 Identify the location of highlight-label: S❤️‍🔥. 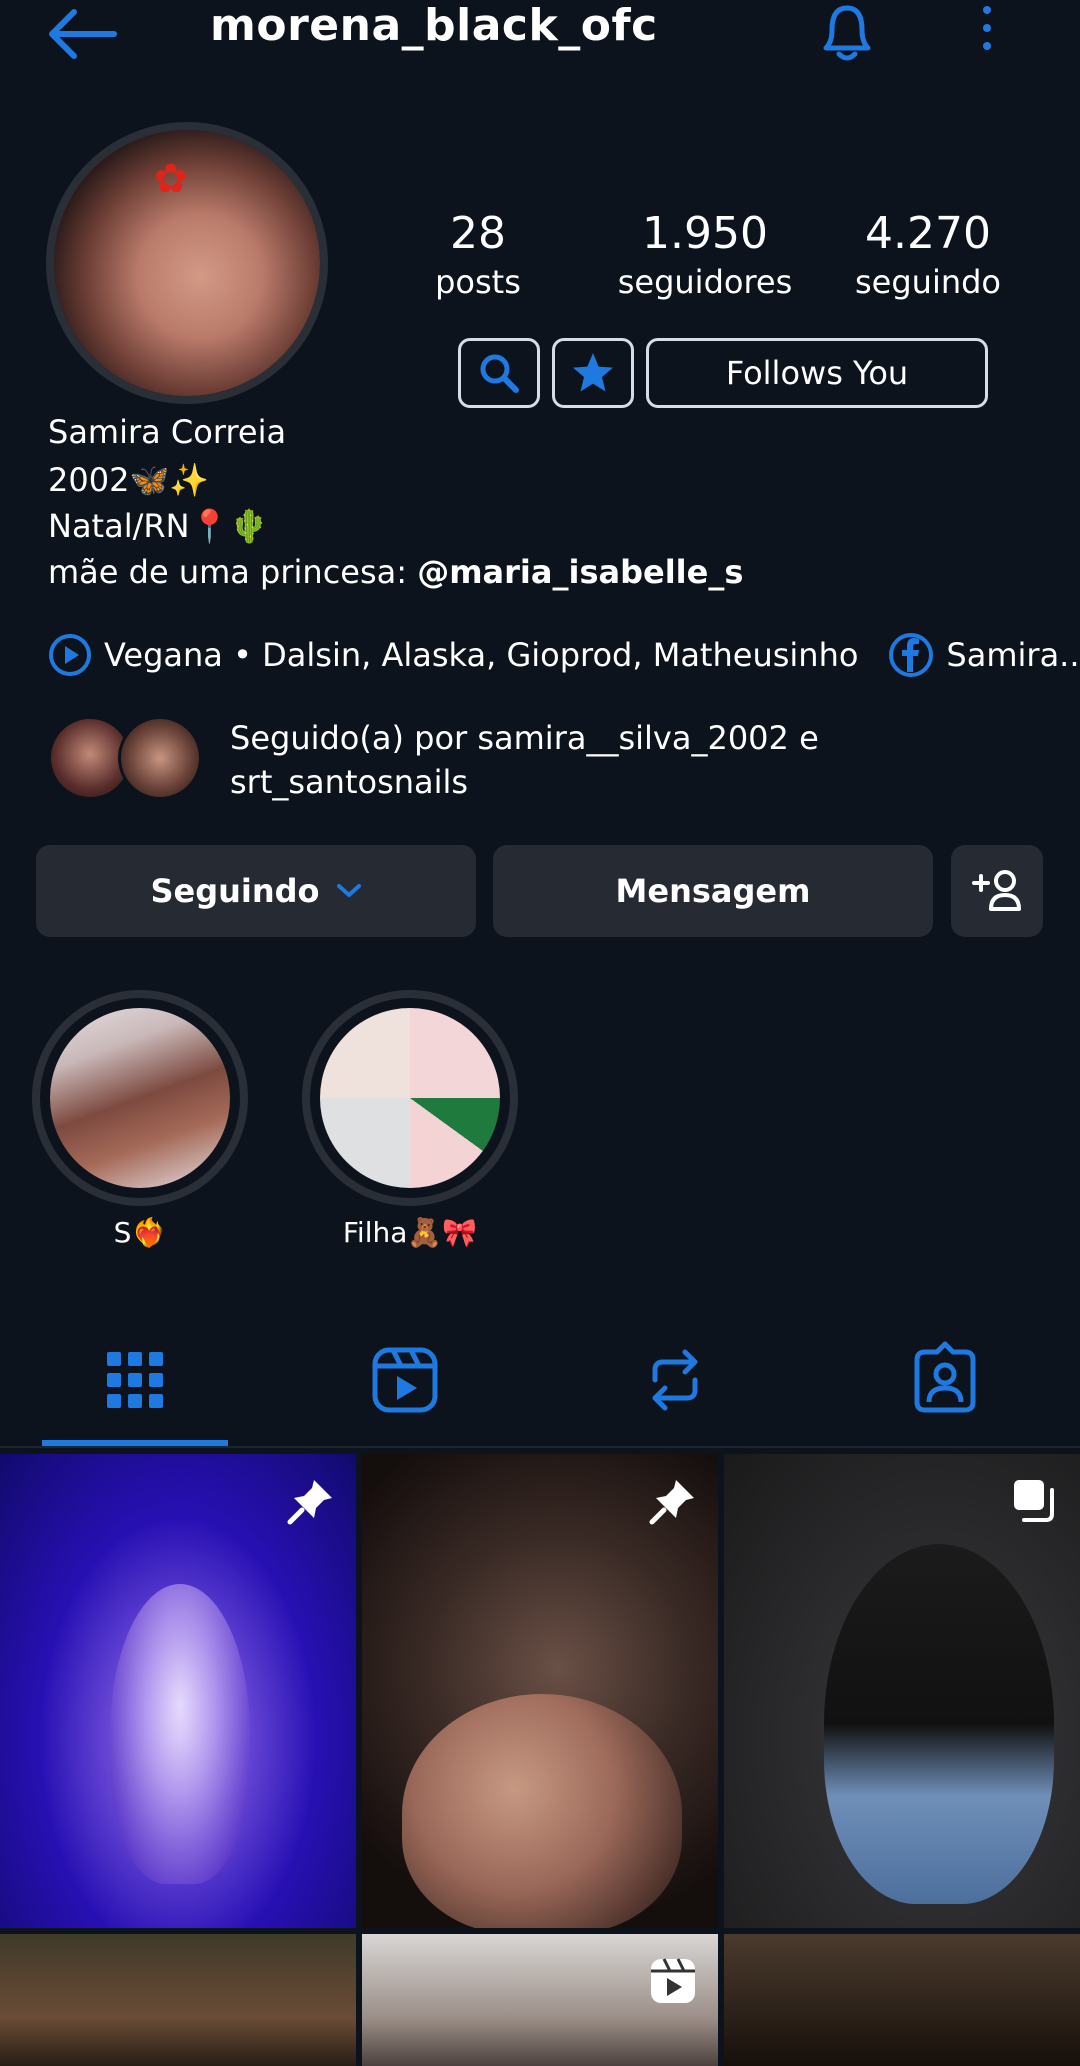
(140, 1232).